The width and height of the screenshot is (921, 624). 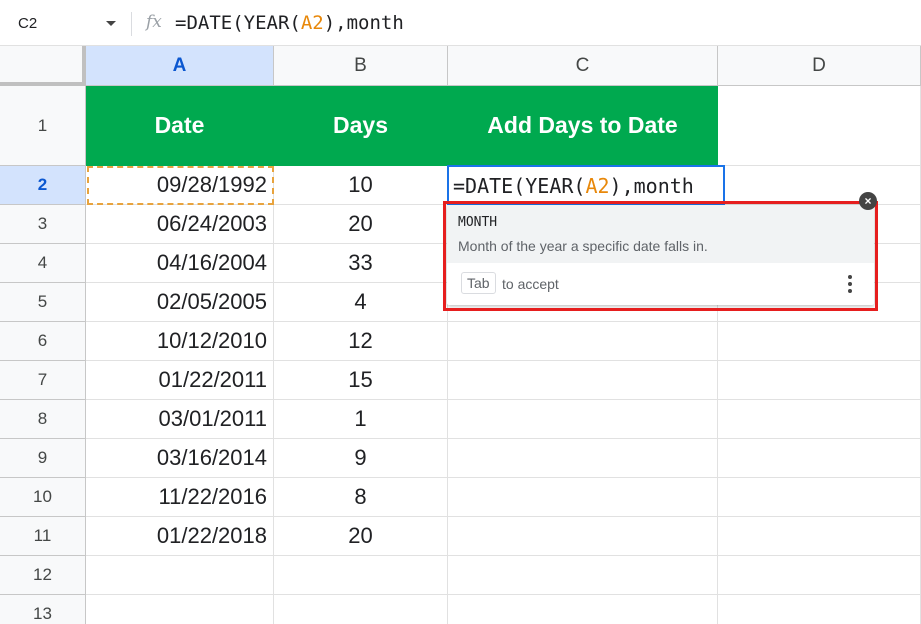 What do you see at coordinates (363, 23) in the screenshot?
I see `formula-suffix: ),month` at bounding box center [363, 23].